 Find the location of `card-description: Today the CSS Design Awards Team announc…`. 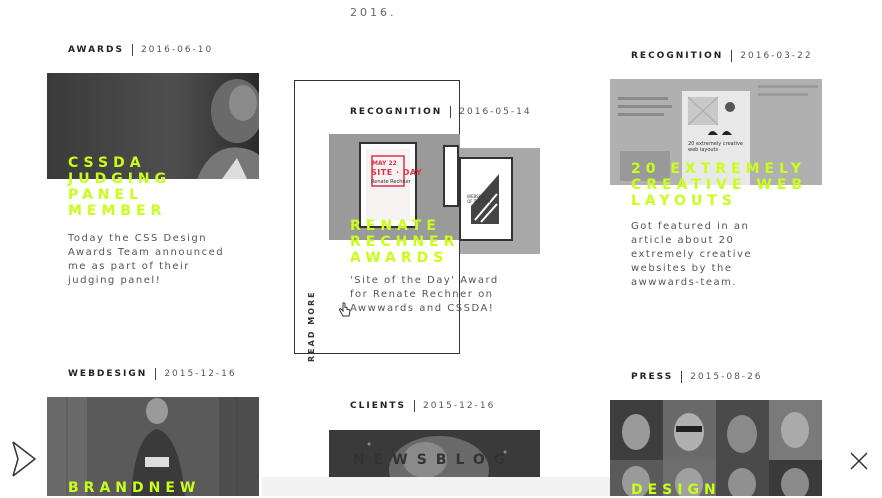

card-description: Today the CSS Design Awards Team announc… is located at coordinates (146, 259).